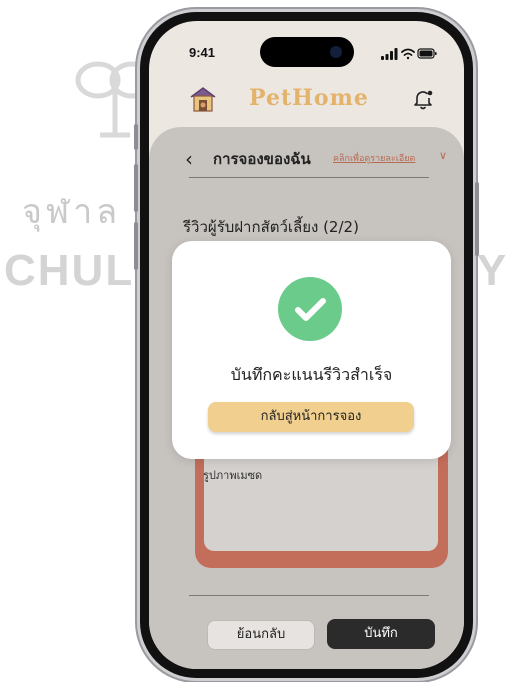 The image size is (516, 682). I want to click on chevron-down-icon: ∨, so click(443, 155).